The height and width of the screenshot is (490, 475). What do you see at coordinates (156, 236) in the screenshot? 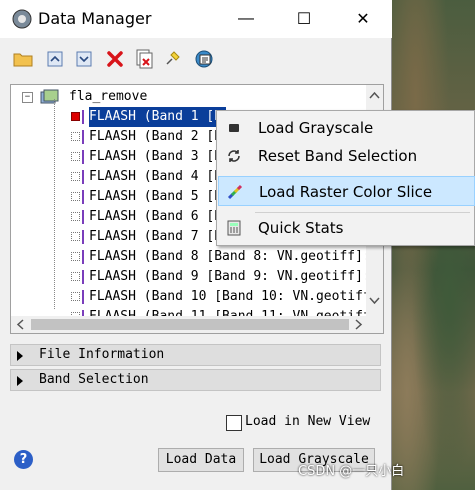
I see `band-label: FLAASH (Band 7 [B` at bounding box center [156, 236].